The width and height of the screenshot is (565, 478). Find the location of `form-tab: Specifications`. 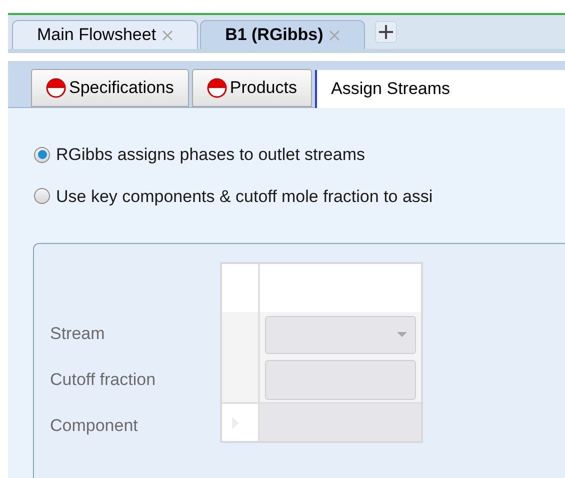

form-tab: Specifications is located at coordinates (110, 88).